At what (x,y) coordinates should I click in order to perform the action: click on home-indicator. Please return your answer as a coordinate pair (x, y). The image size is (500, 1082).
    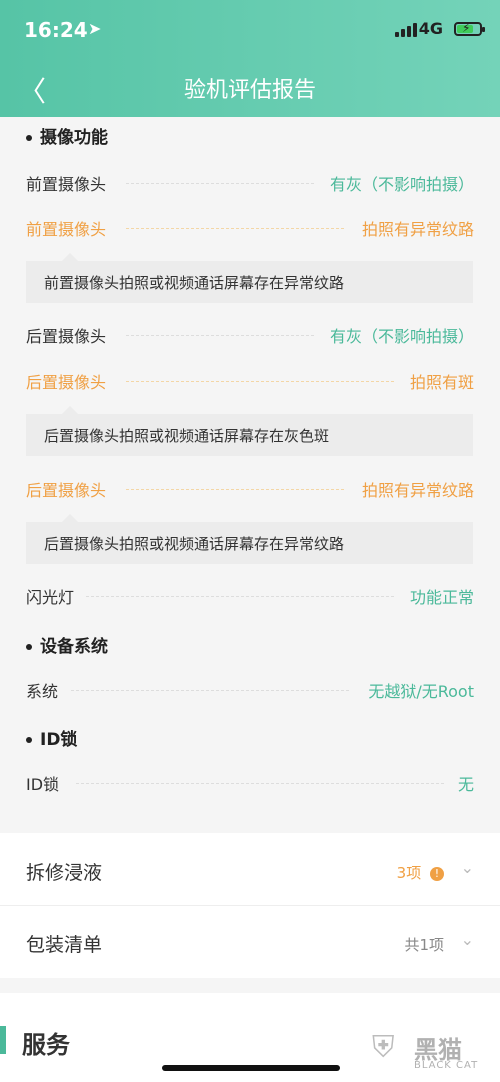
    Looking at the image, I should click on (251, 1068).